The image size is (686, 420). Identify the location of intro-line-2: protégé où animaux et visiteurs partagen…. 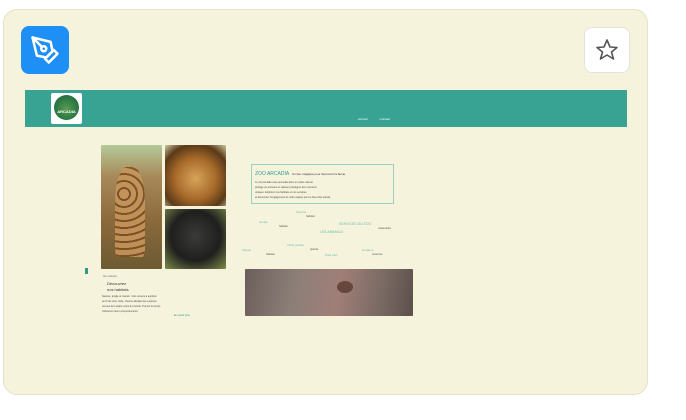
(286, 187).